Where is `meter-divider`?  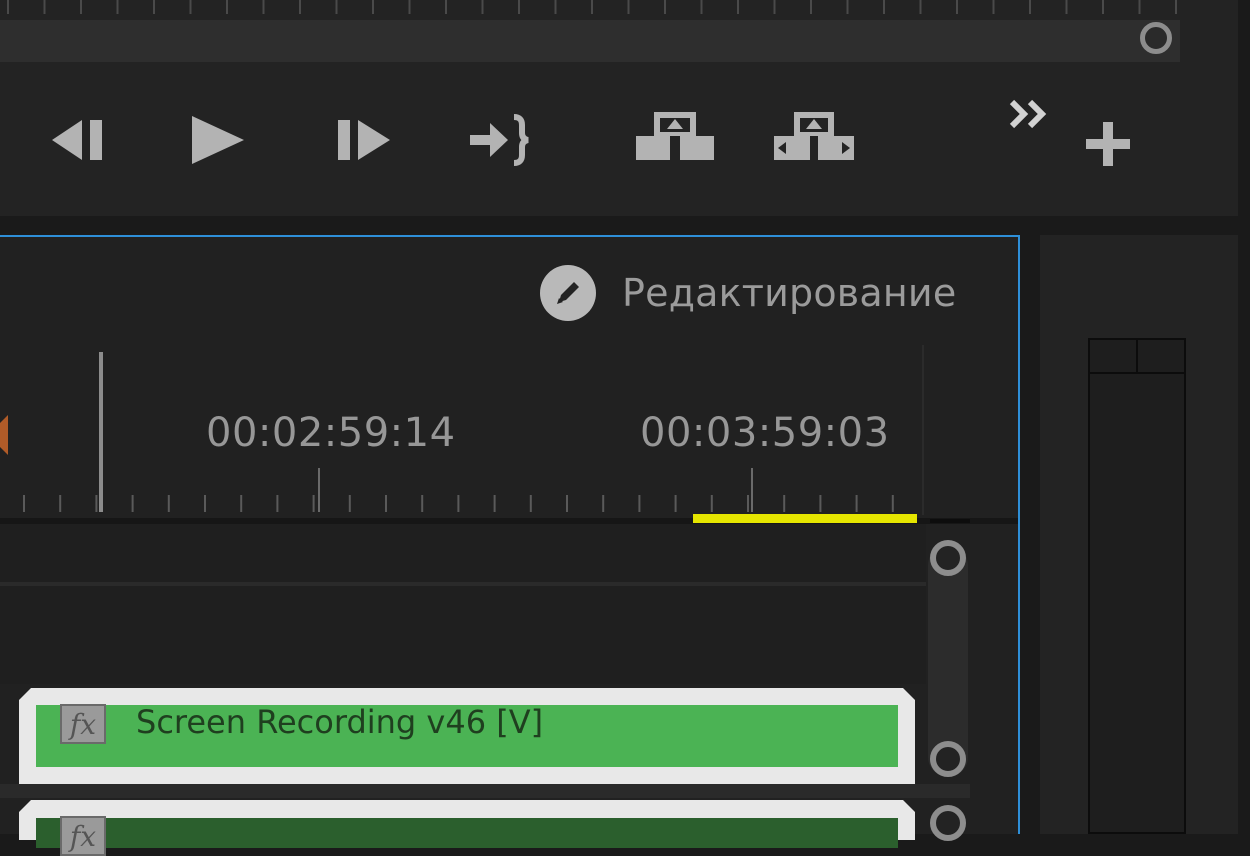
meter-divider is located at coordinates (1137, 356).